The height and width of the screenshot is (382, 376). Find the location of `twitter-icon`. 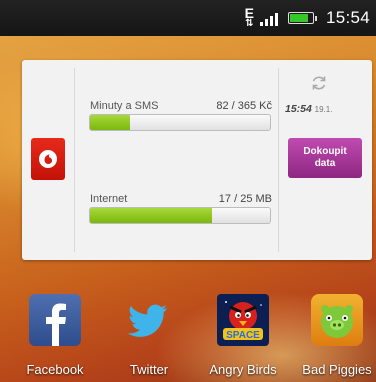

twitter-icon is located at coordinates (149, 320).